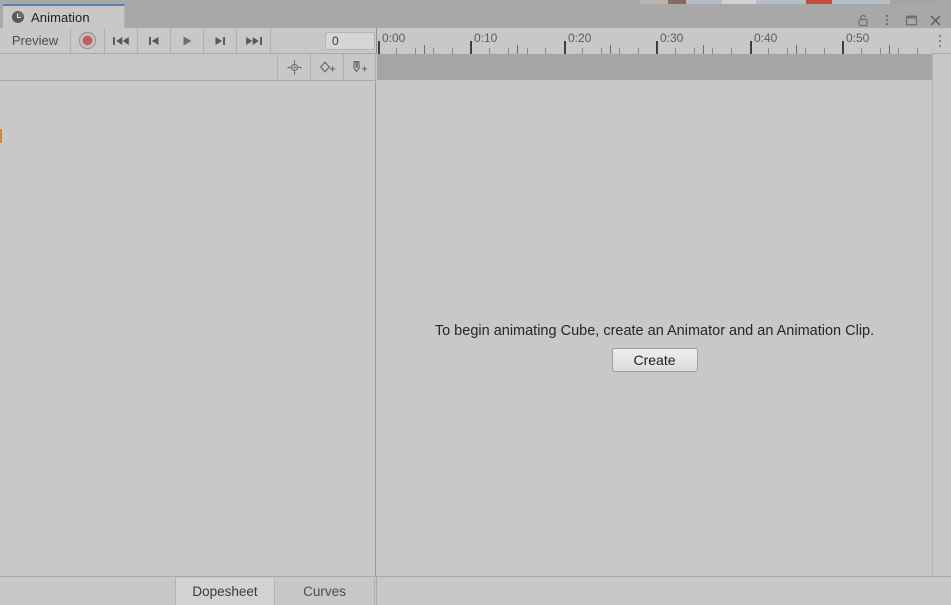 The height and width of the screenshot is (605, 951). I want to click on prev-frame-icon, so click(154, 40).